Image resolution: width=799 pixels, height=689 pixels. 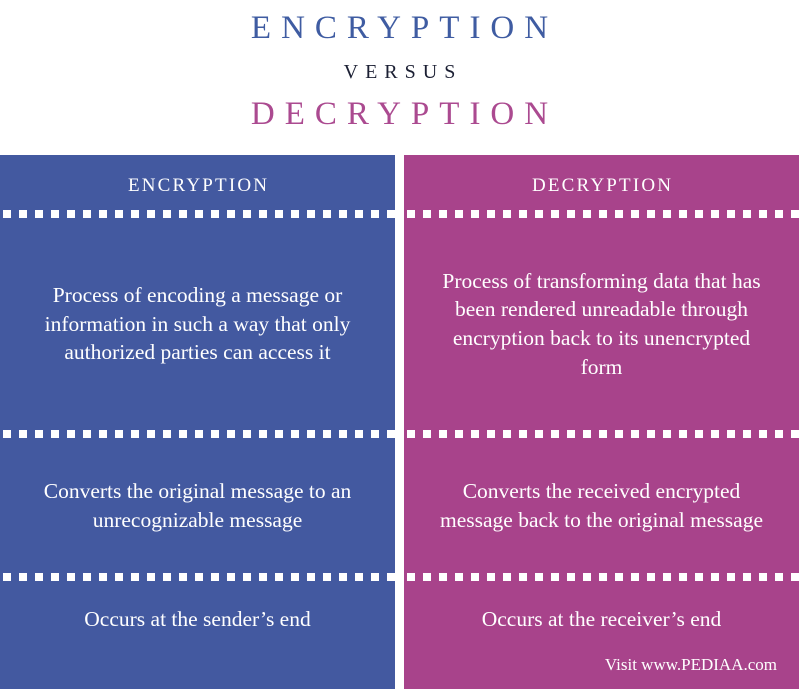 I want to click on title-versus: VERSUS, so click(x=403, y=72).